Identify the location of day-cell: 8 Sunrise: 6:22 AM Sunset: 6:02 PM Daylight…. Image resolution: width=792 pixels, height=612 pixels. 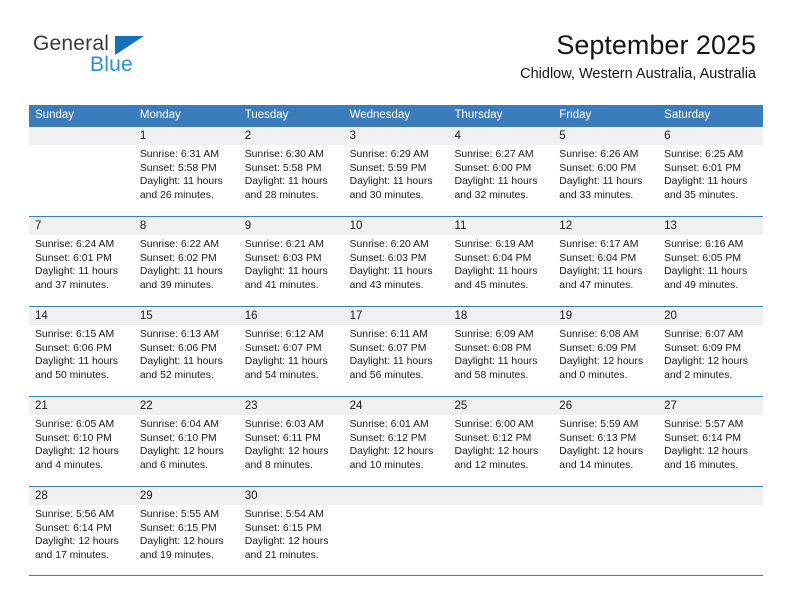
(186, 261).